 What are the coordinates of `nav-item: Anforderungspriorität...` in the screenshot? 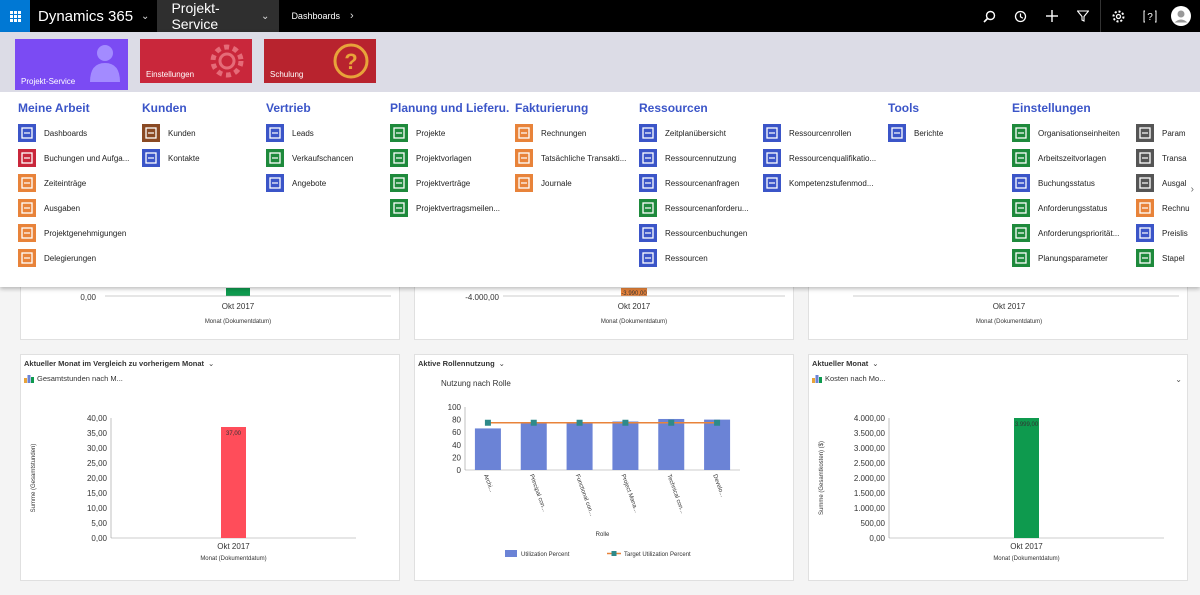 It's located at (1071, 233).